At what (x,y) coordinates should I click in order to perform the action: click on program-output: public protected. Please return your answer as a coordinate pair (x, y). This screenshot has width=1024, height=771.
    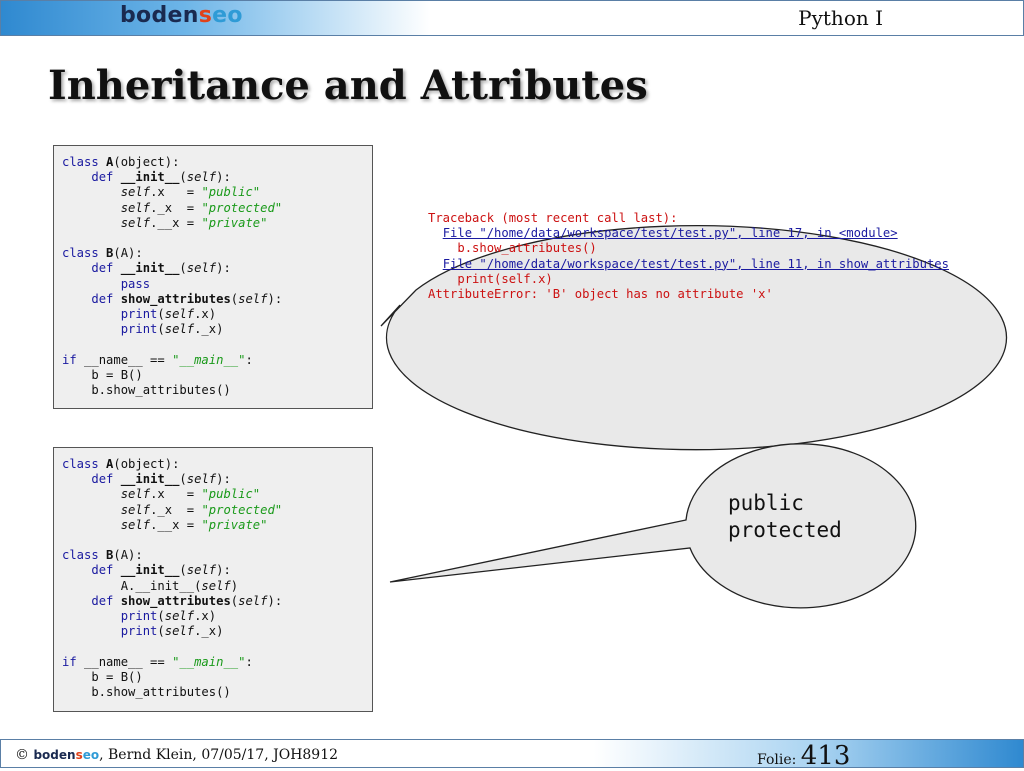
    Looking at the image, I should click on (785, 517).